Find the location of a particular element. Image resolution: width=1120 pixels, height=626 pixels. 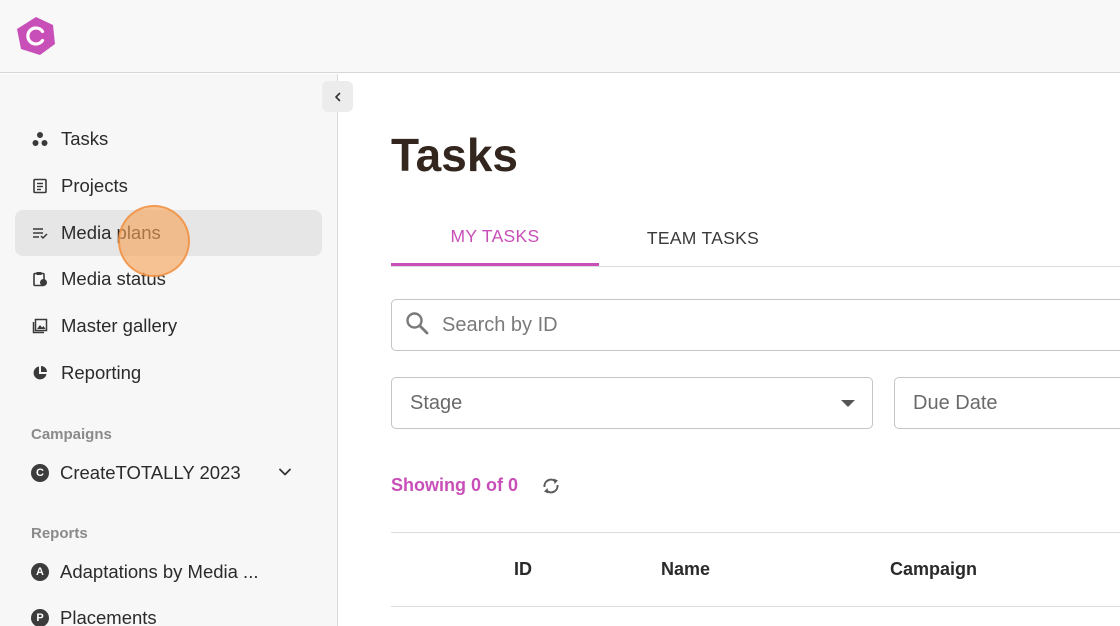

chevron-down-icon is located at coordinates (285, 474).